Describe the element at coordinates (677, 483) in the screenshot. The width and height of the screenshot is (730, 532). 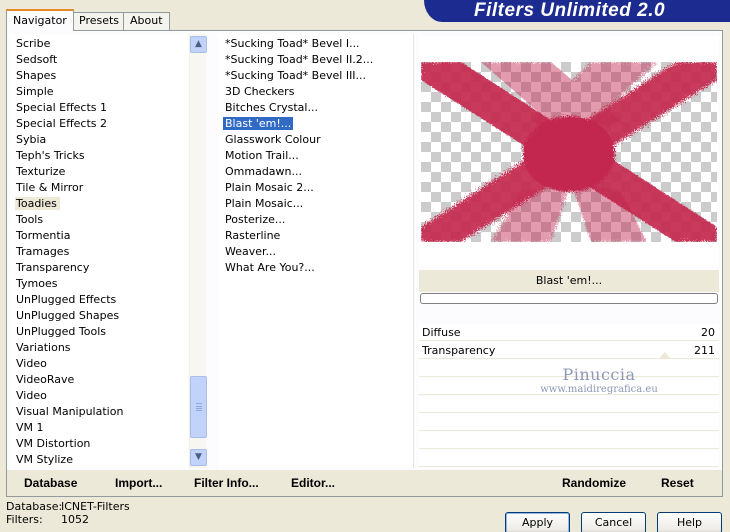
I see `reset-button: Reset` at that location.